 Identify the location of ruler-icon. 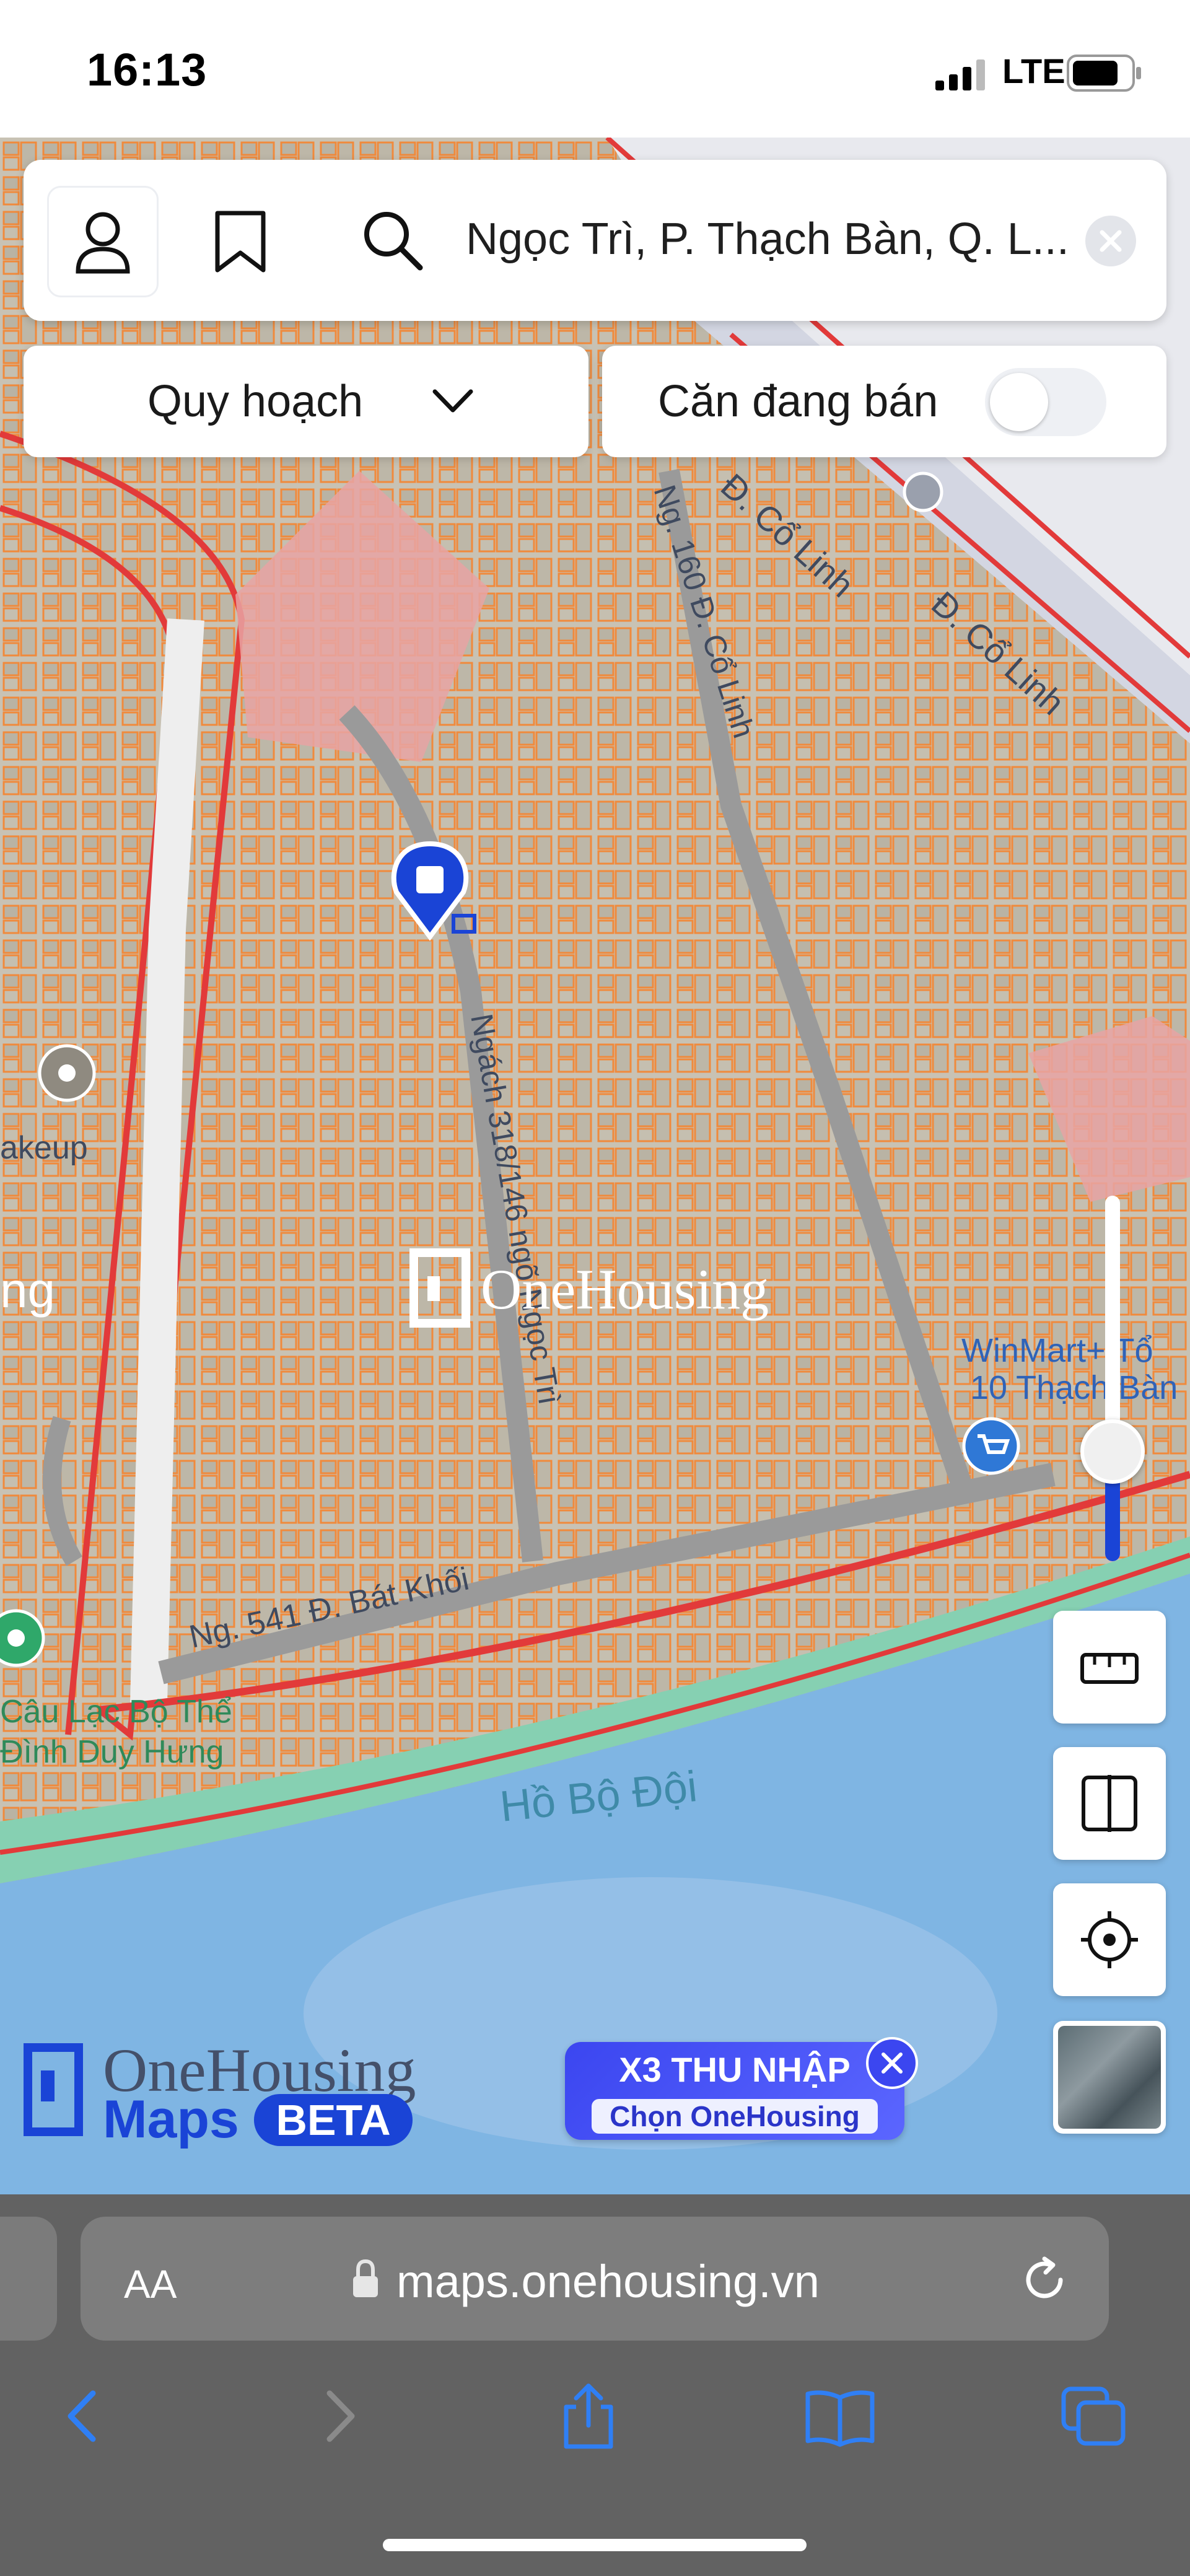
(1109, 1668).